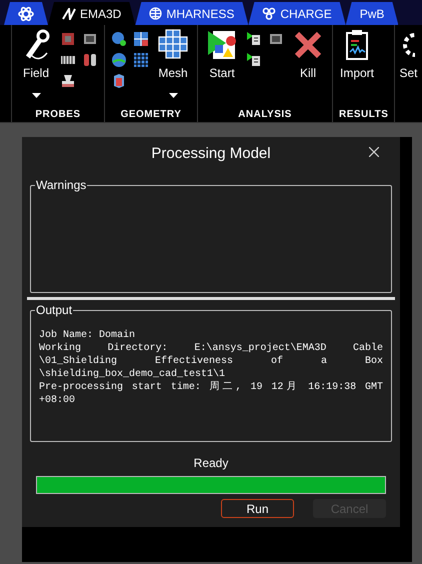 The width and height of the screenshot is (422, 564). What do you see at coordinates (119, 39) in the screenshot?
I see `sphere-plus-icon` at bounding box center [119, 39].